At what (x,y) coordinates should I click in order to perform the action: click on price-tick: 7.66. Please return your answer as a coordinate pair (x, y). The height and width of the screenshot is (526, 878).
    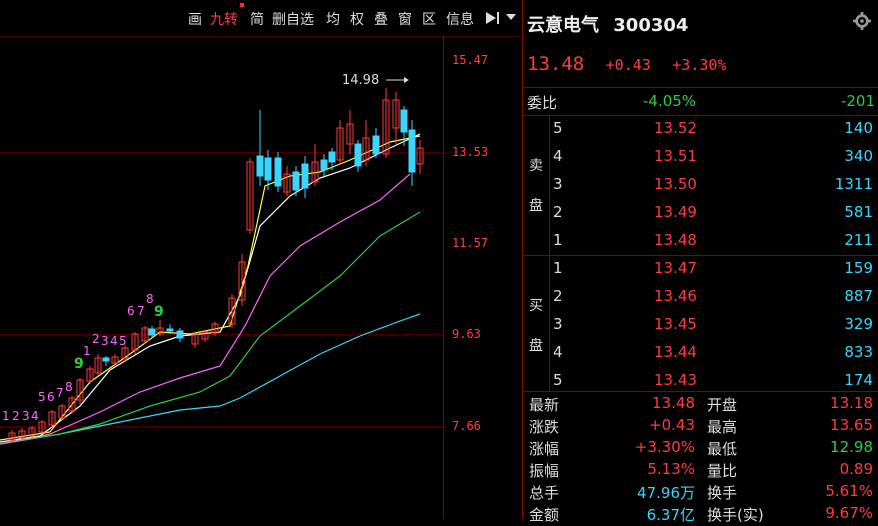
    Looking at the image, I should click on (466, 426).